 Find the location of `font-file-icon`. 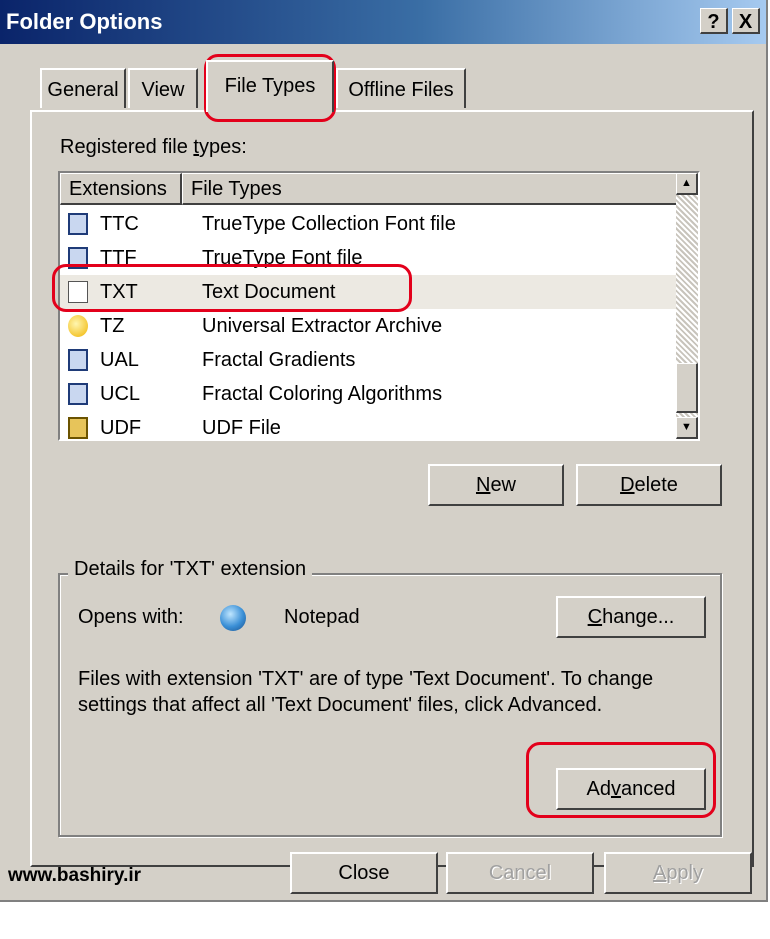

font-file-icon is located at coordinates (78, 224).